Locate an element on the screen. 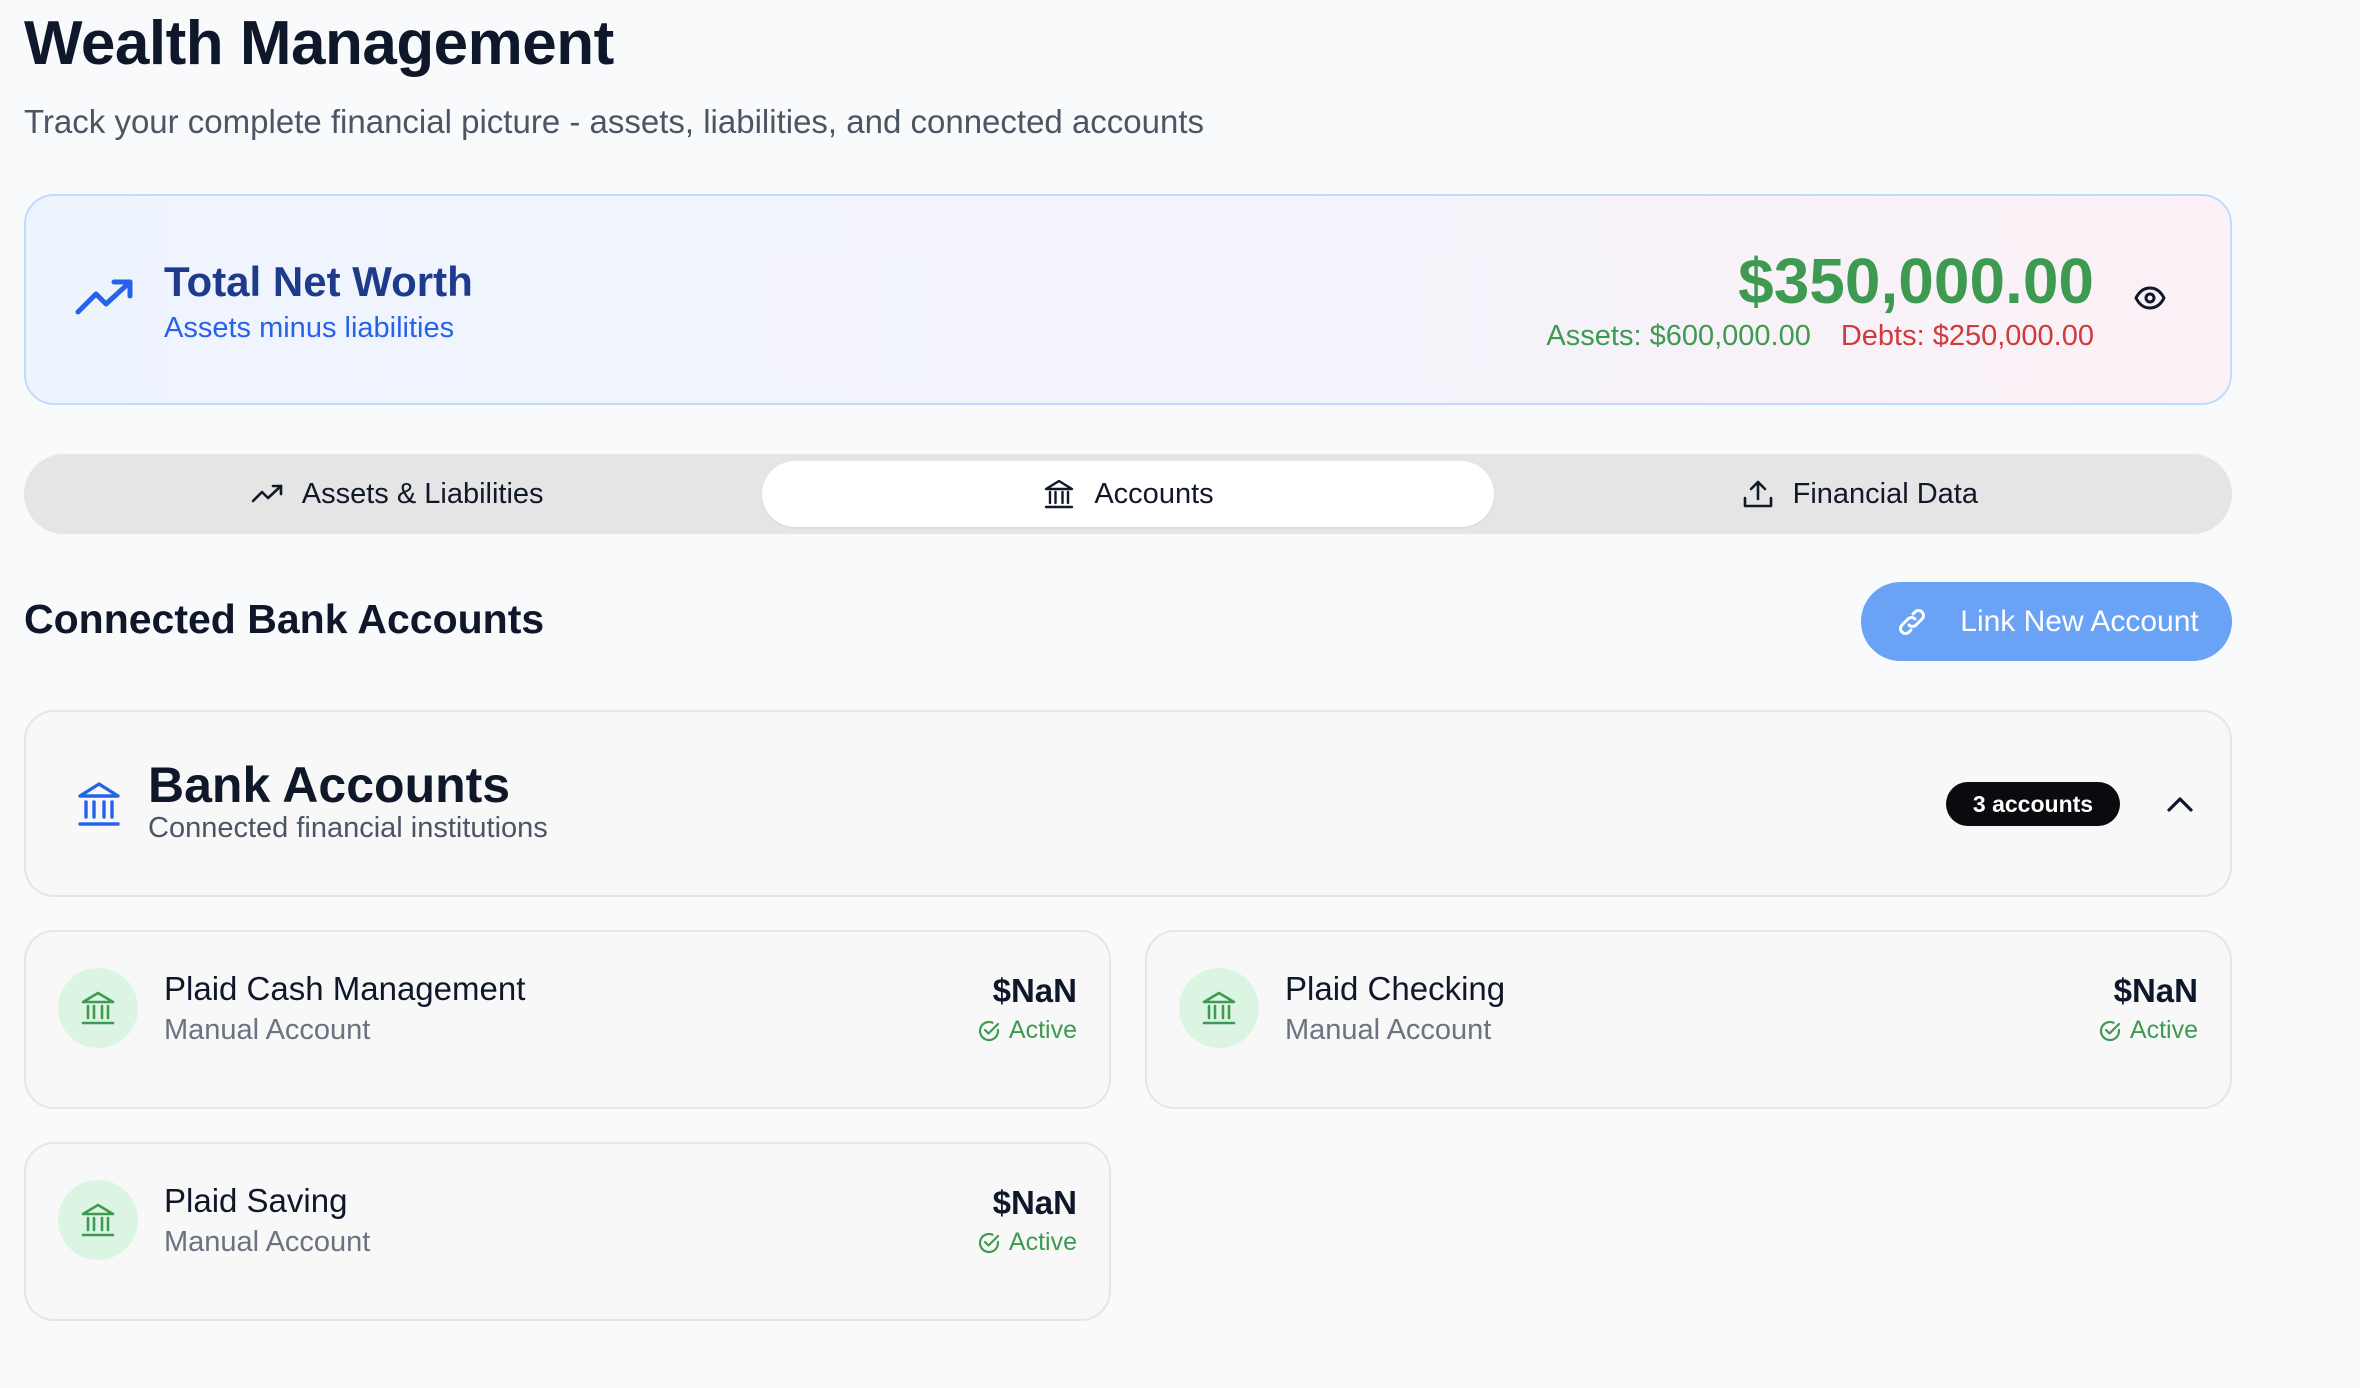  link-new-account-button: Link New Account is located at coordinates (2046, 621).